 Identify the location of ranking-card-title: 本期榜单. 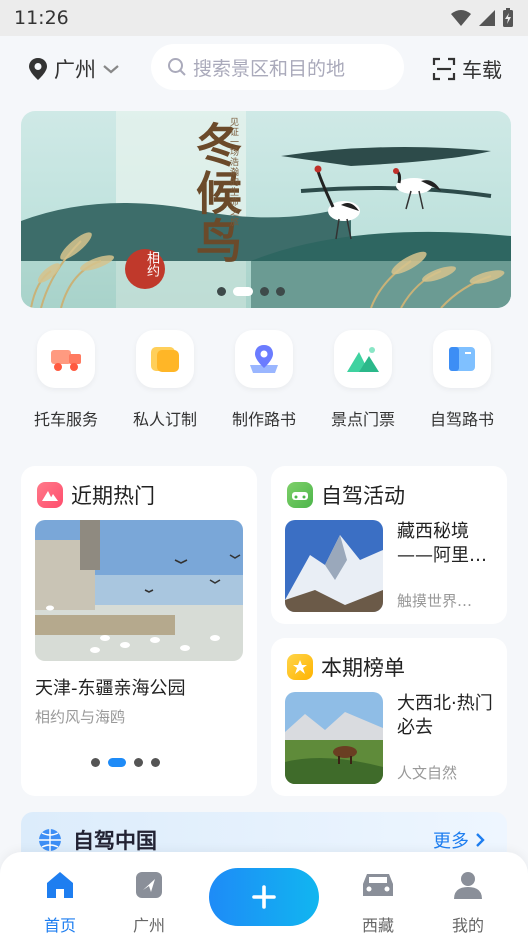
(363, 668).